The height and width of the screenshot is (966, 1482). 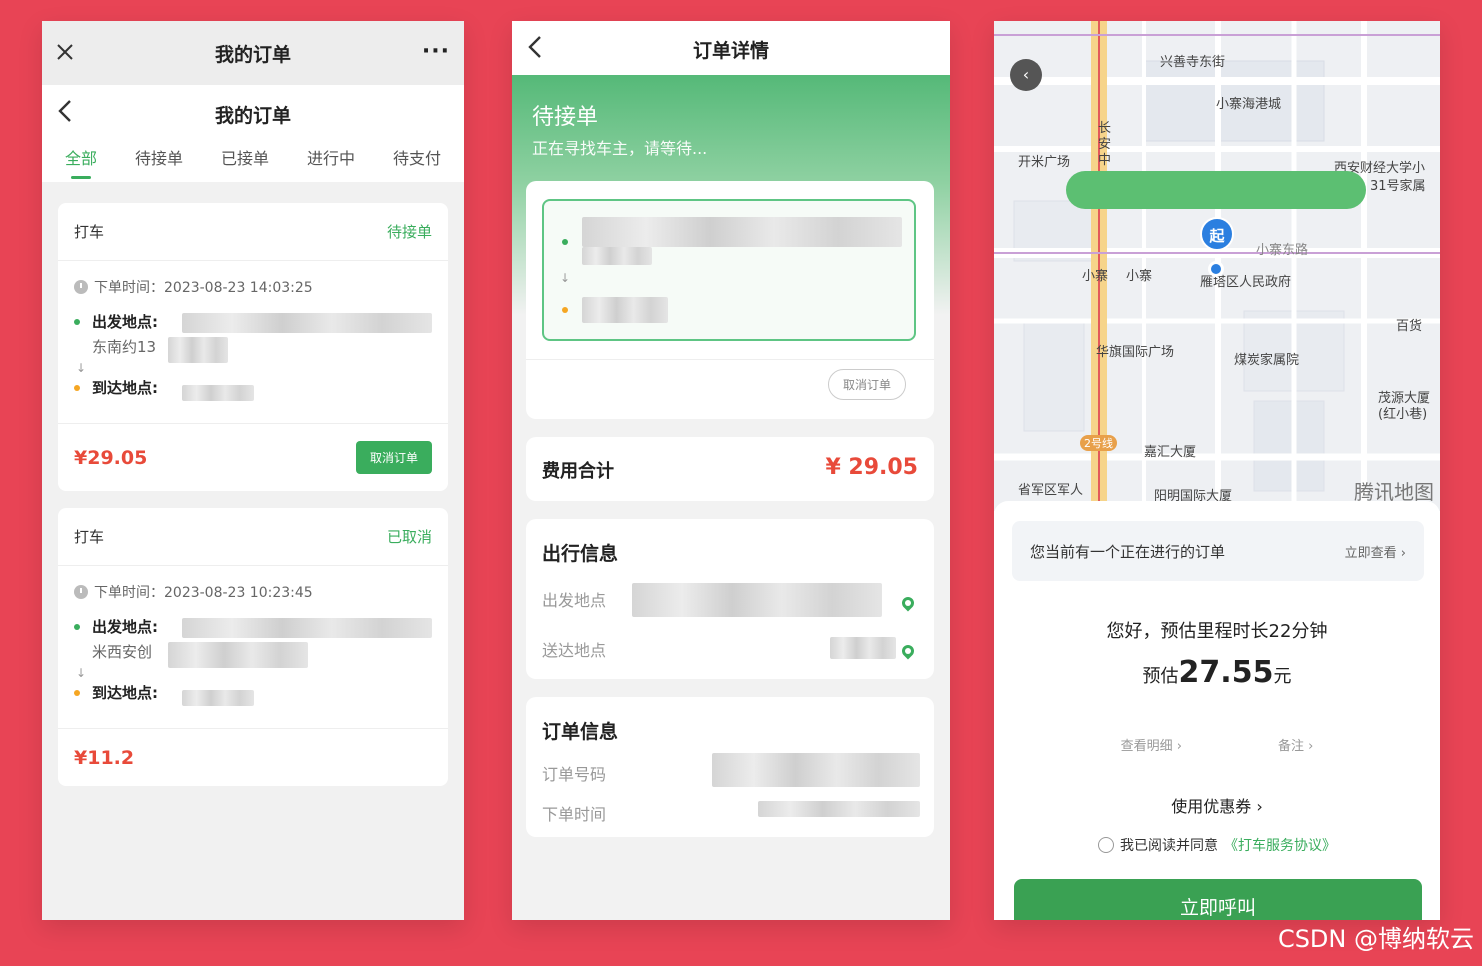 I want to click on csdn-watermark: CSDN @博纳软云, so click(x=1375, y=939).